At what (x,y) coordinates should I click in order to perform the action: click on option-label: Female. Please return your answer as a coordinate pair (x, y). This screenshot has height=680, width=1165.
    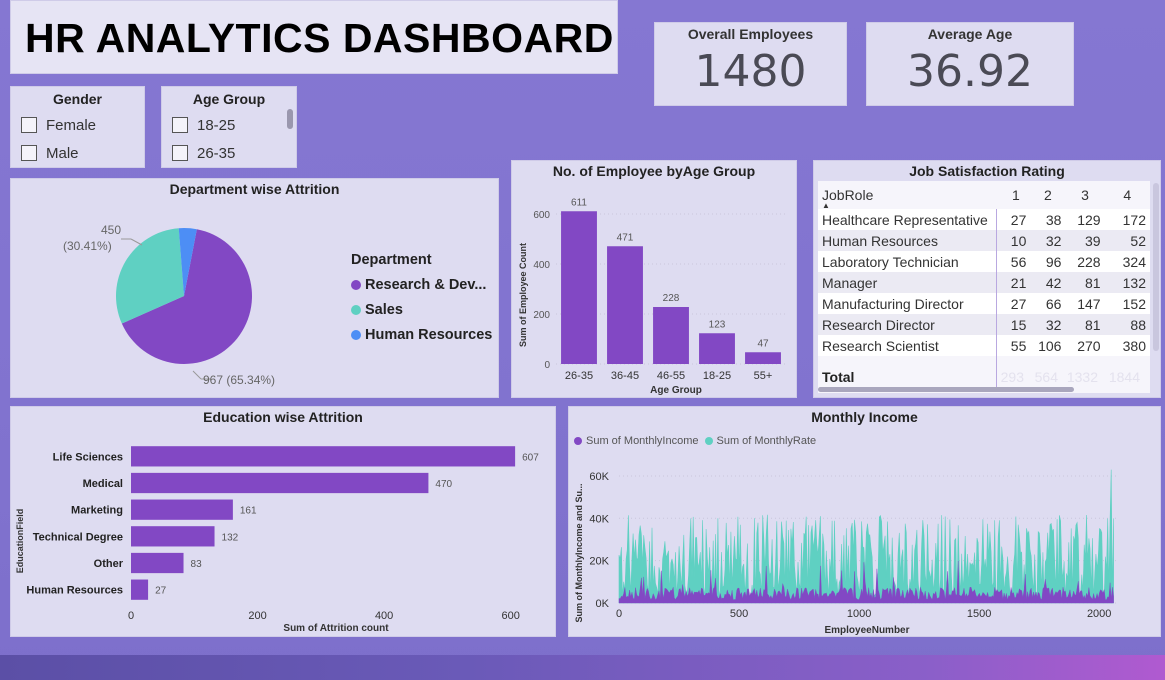
    Looking at the image, I should click on (71, 125).